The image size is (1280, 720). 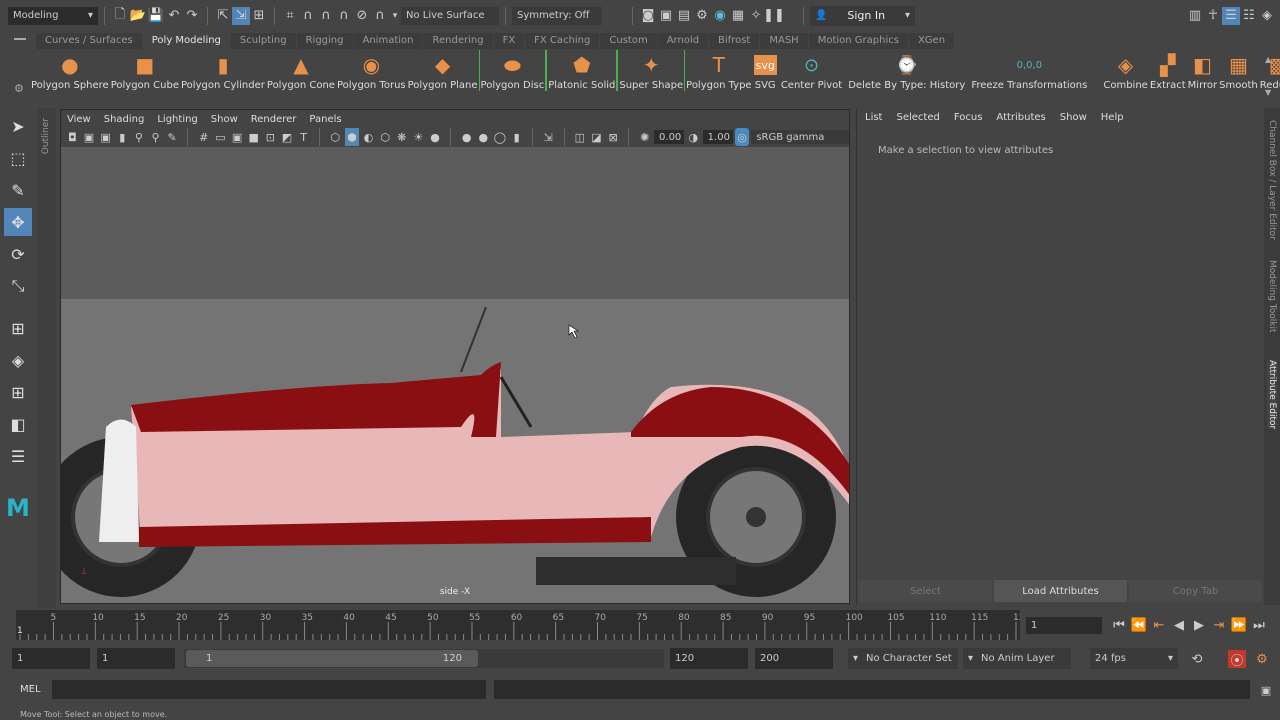 I want to click on shelf-button-freeze-transformations: 0,0,0 Freeze Transformations, so click(x=1029, y=71).